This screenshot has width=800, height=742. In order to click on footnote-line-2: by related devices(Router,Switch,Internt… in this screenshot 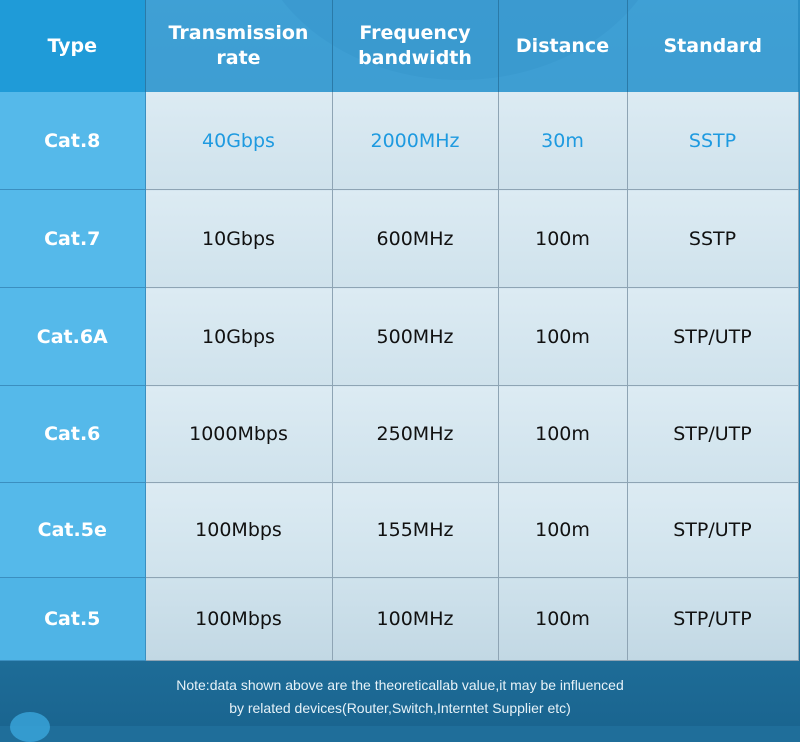, I will do `click(400, 708)`.